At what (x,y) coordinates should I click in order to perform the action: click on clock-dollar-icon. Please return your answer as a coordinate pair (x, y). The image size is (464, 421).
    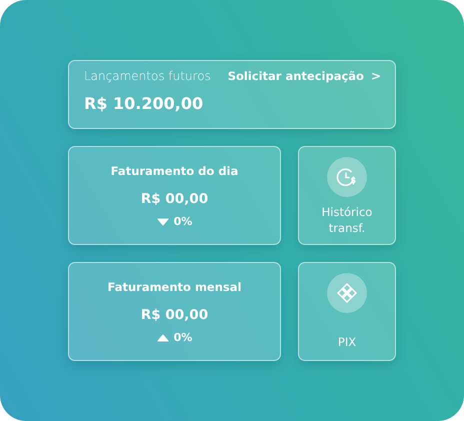
    Looking at the image, I should click on (347, 177).